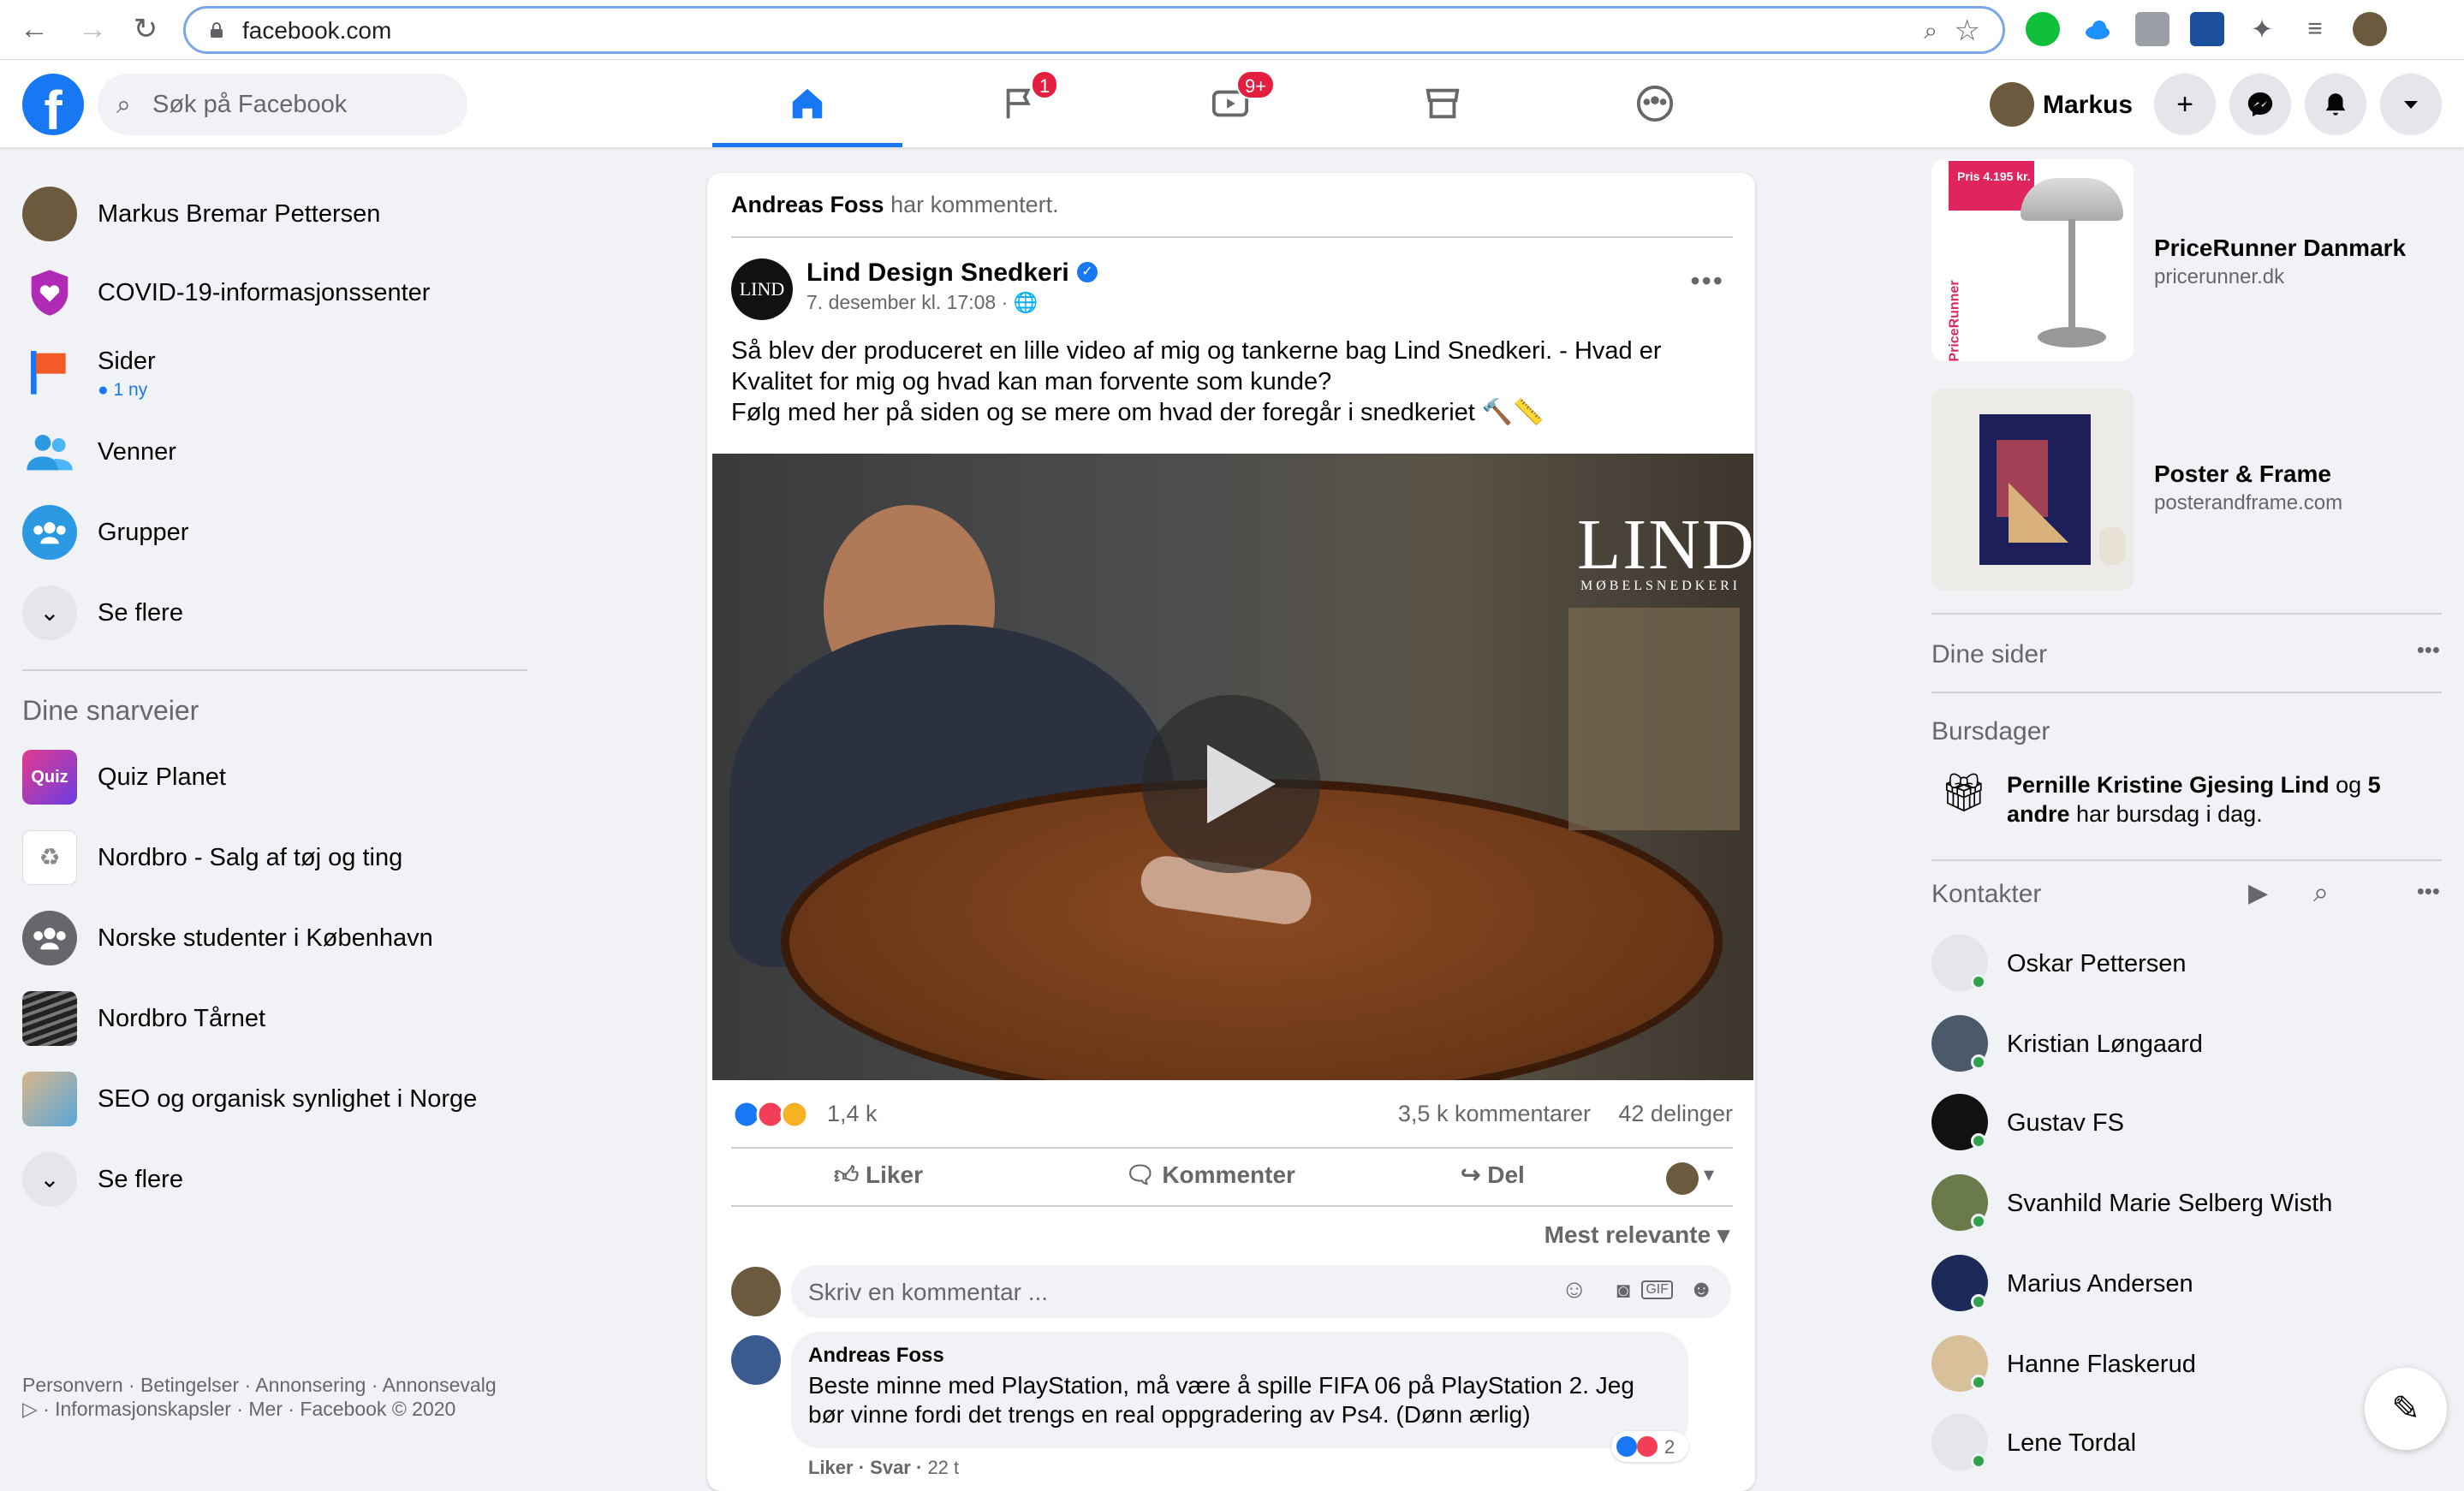  I want to click on bookmark-star-icon: ☆, so click(1968, 31).